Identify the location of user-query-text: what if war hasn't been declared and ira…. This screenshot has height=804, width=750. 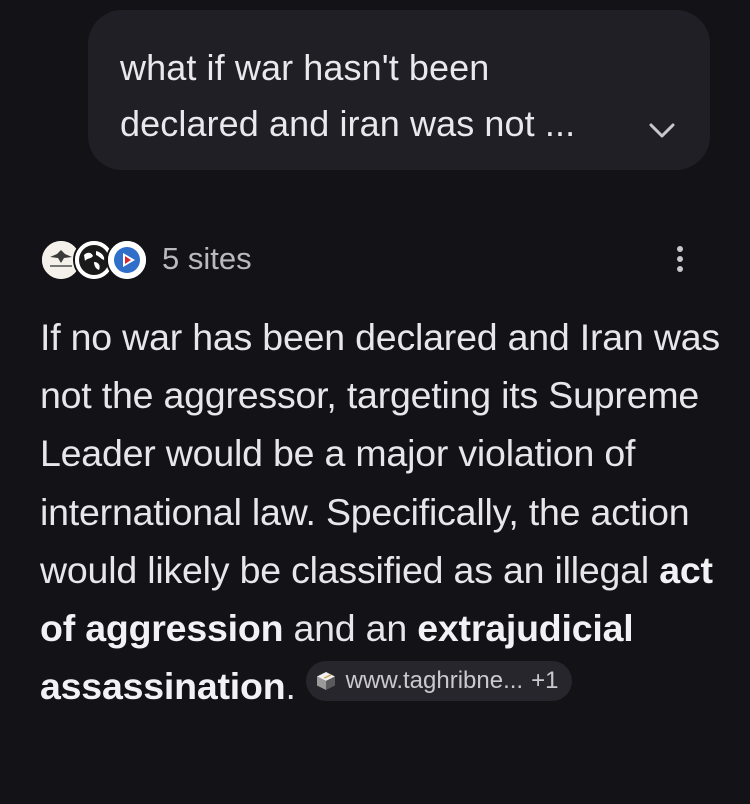
(348, 95).